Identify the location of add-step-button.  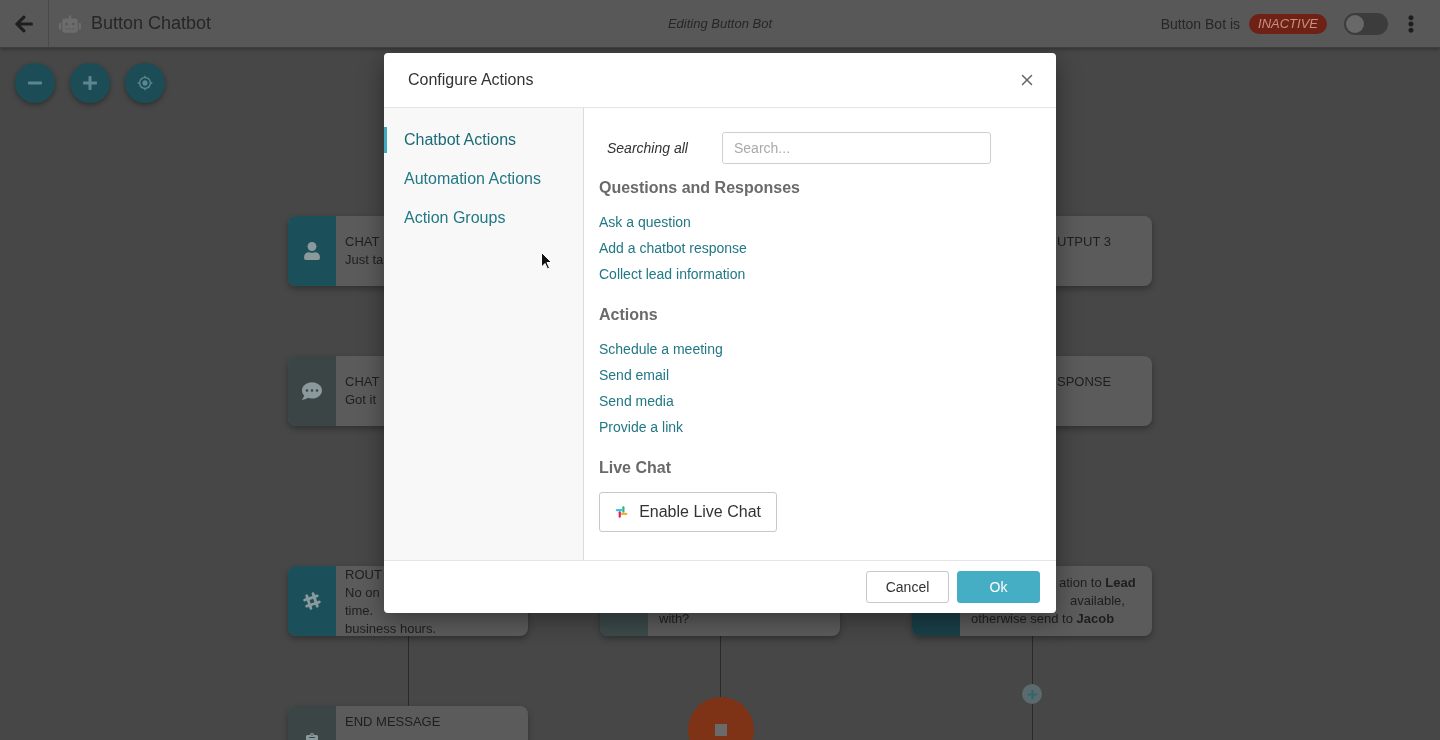
(1032, 694).